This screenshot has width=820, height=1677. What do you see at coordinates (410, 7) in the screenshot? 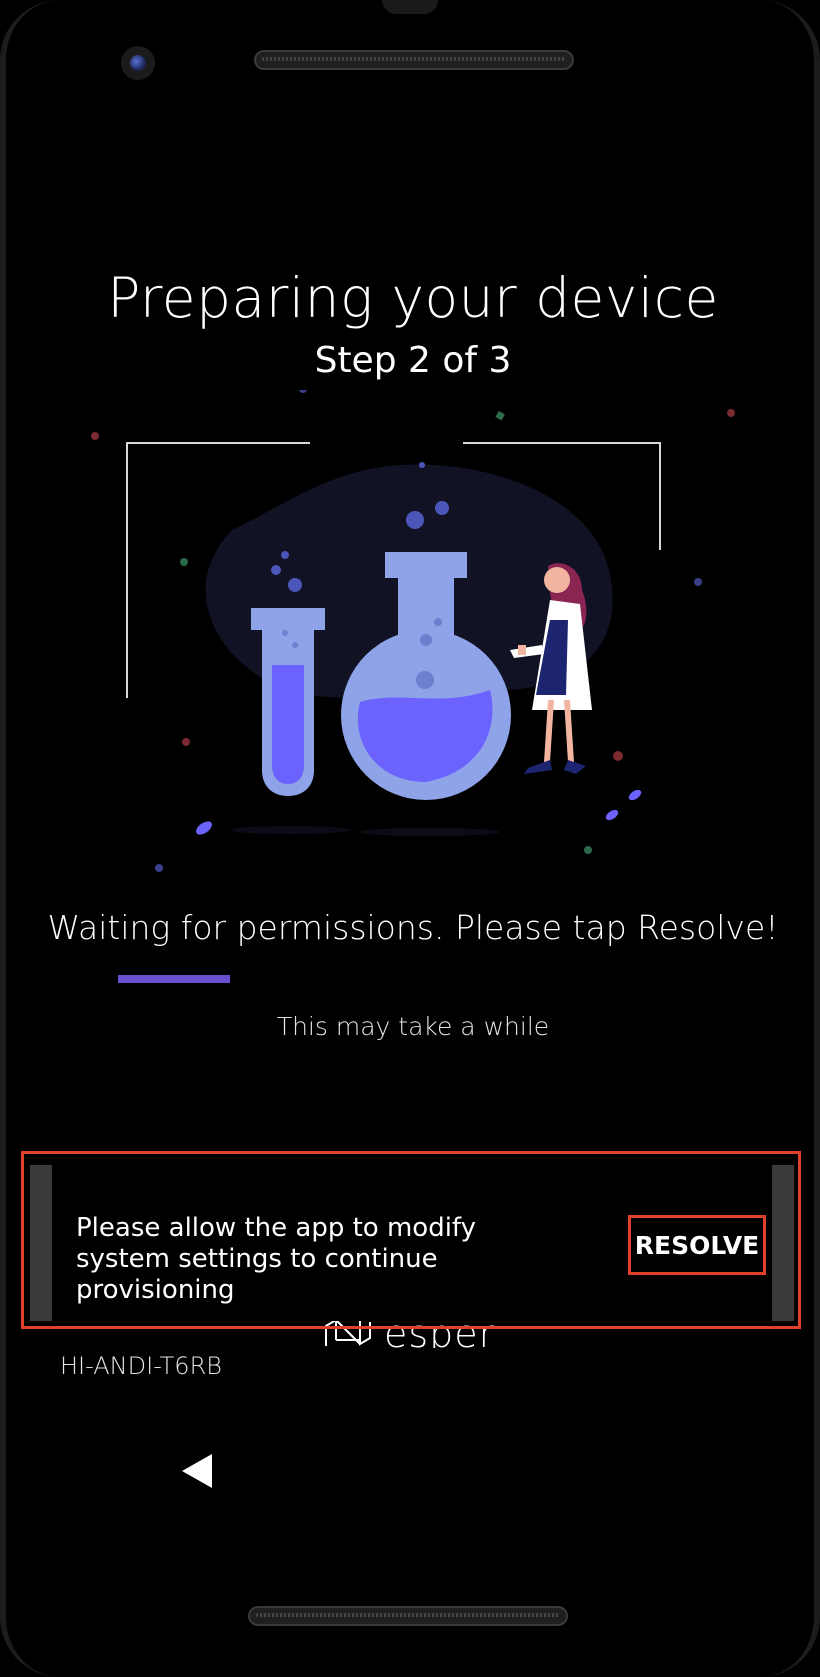
I see `phone-notch` at bounding box center [410, 7].